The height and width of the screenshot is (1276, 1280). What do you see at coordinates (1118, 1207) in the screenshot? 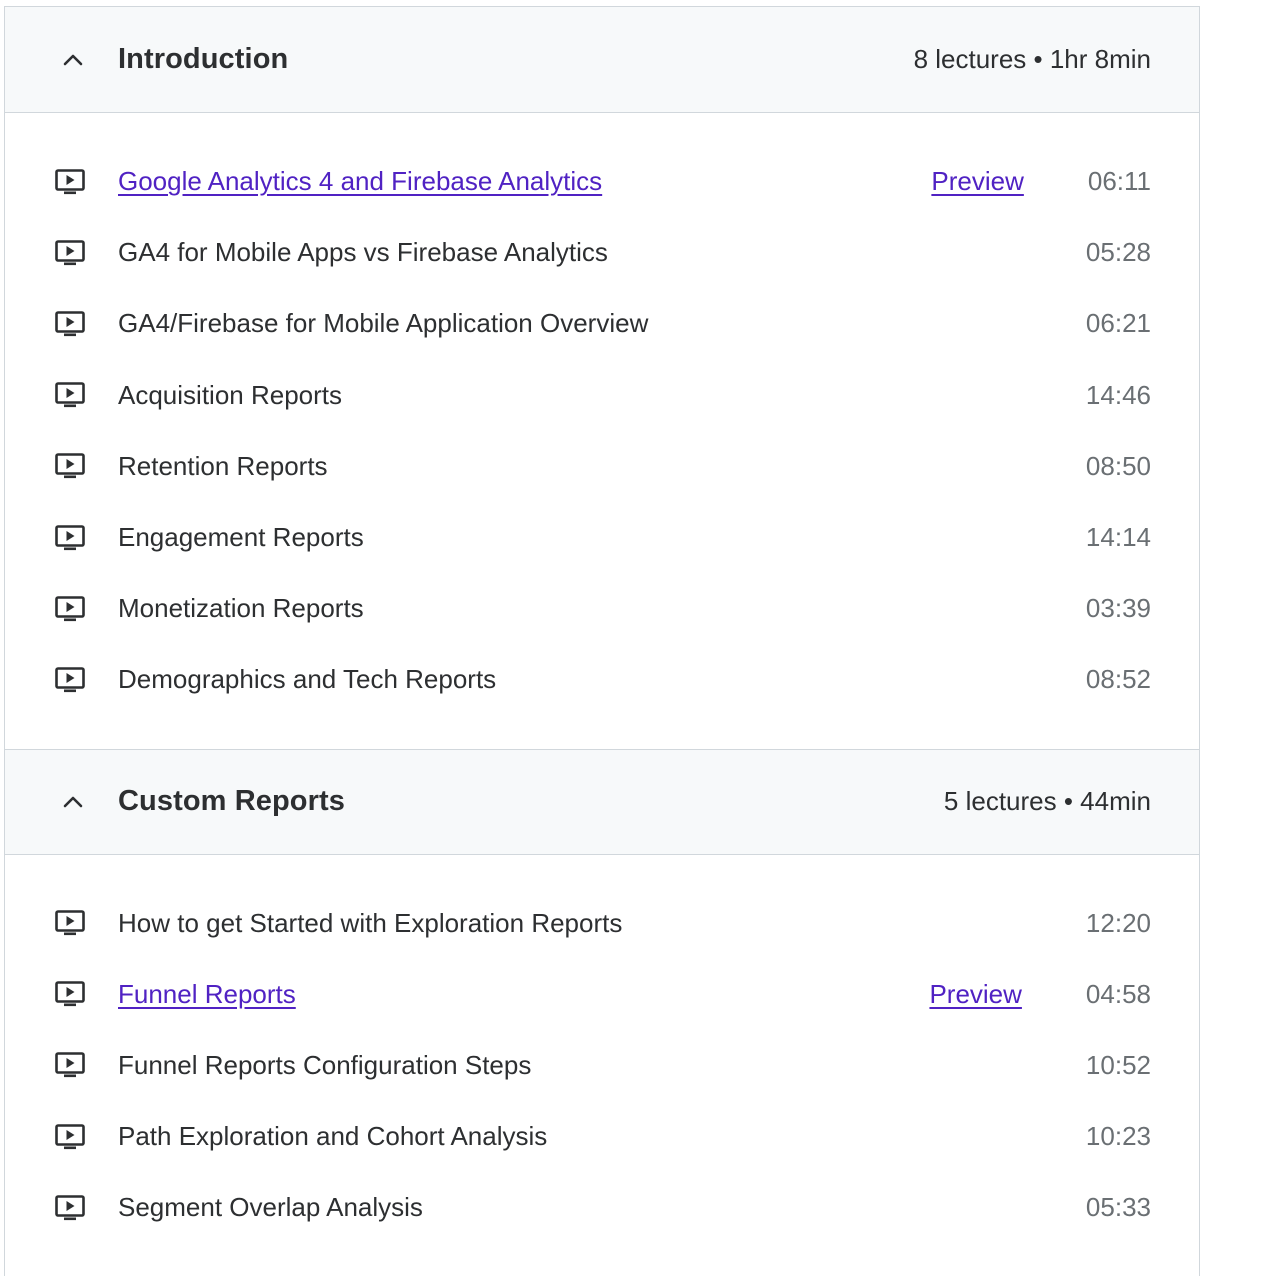
I see `lecture-duration: 05:33` at bounding box center [1118, 1207].